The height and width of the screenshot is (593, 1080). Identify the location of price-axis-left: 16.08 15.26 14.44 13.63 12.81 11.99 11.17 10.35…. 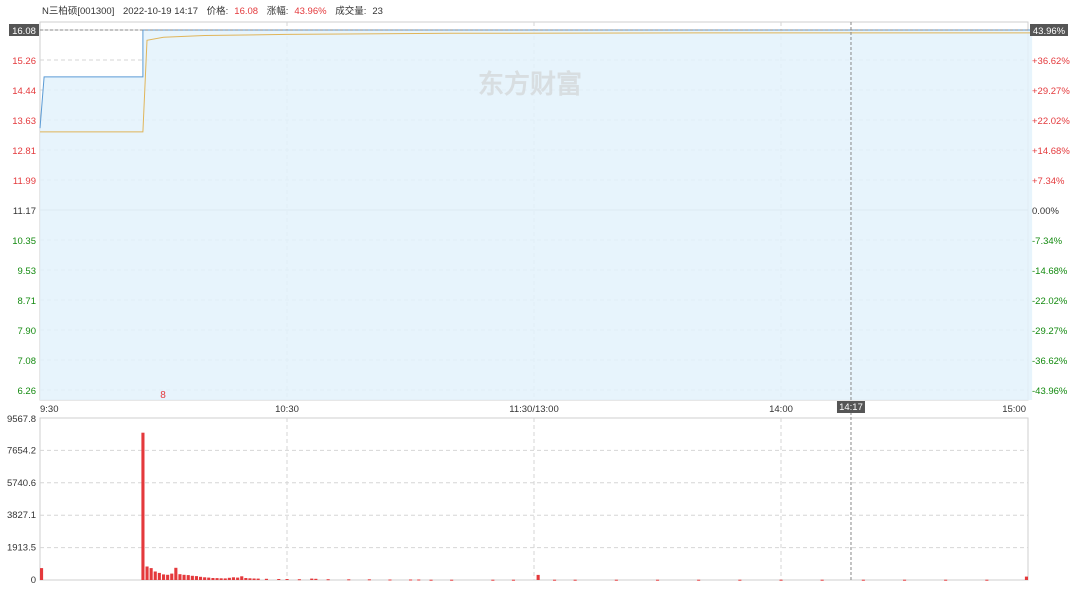
(24, 210).